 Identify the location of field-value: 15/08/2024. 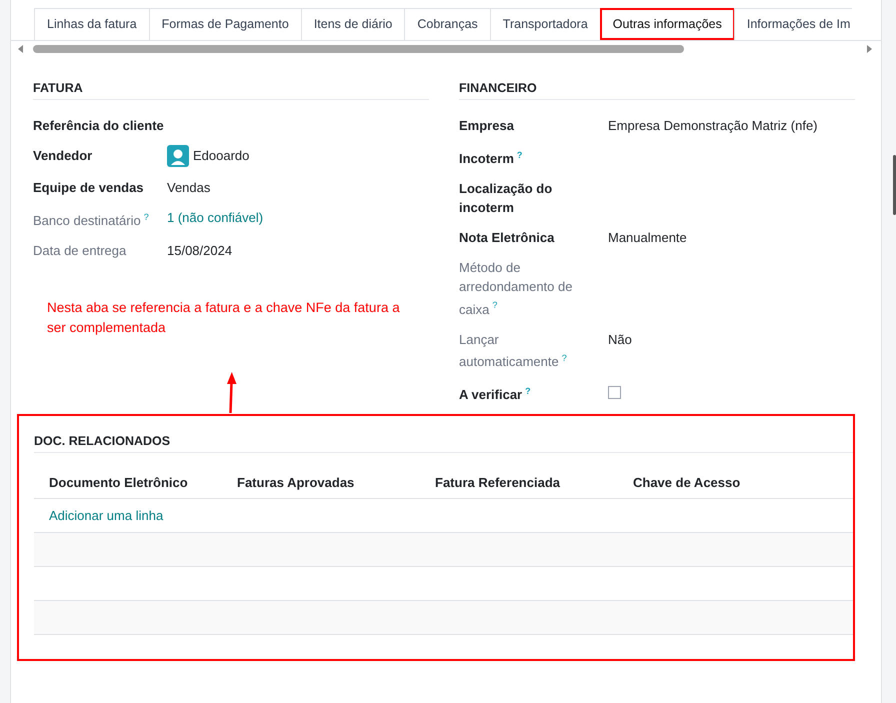
(199, 251).